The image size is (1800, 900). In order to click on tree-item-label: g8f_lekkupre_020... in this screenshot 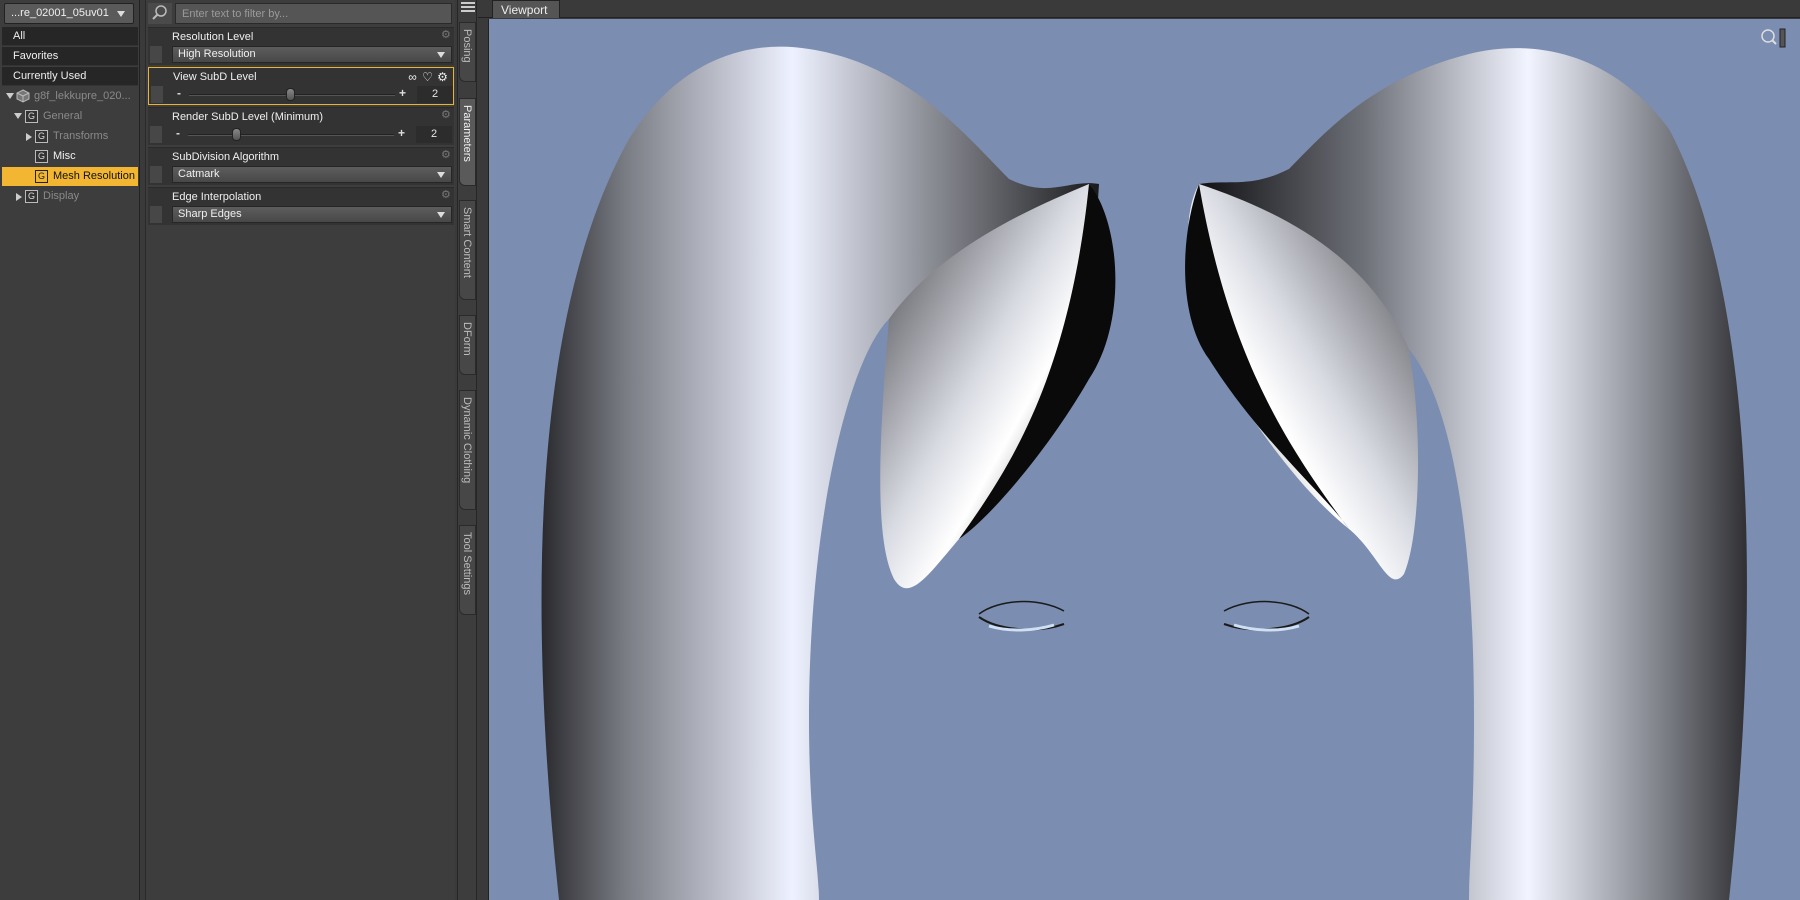, I will do `click(82, 96)`.